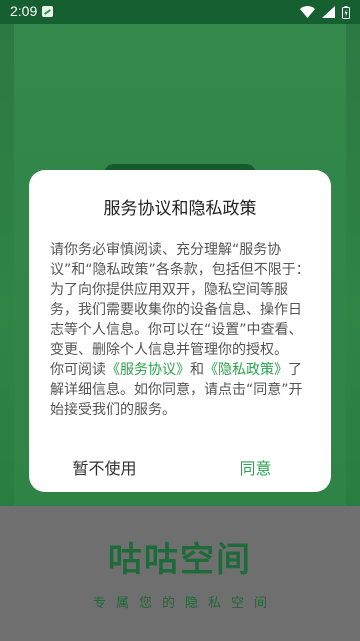  Describe the element at coordinates (255, 469) in the screenshot. I see `accept-button: 同意` at that location.